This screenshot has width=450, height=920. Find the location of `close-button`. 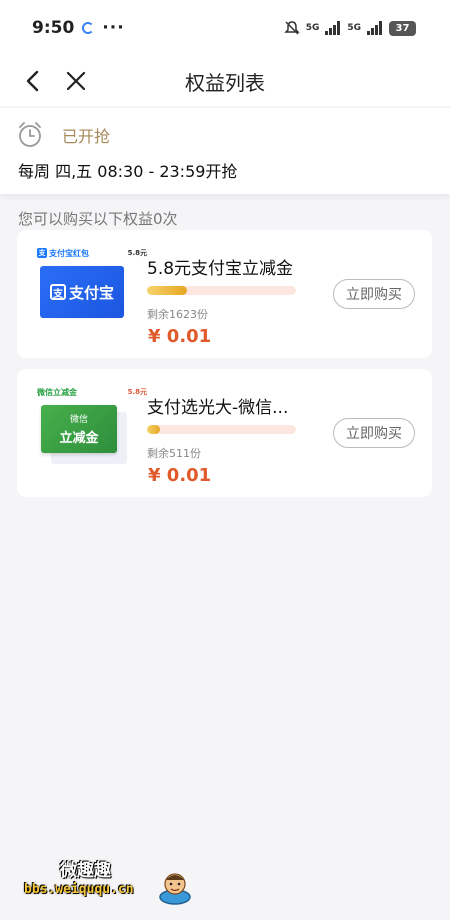

close-button is located at coordinates (76, 81).